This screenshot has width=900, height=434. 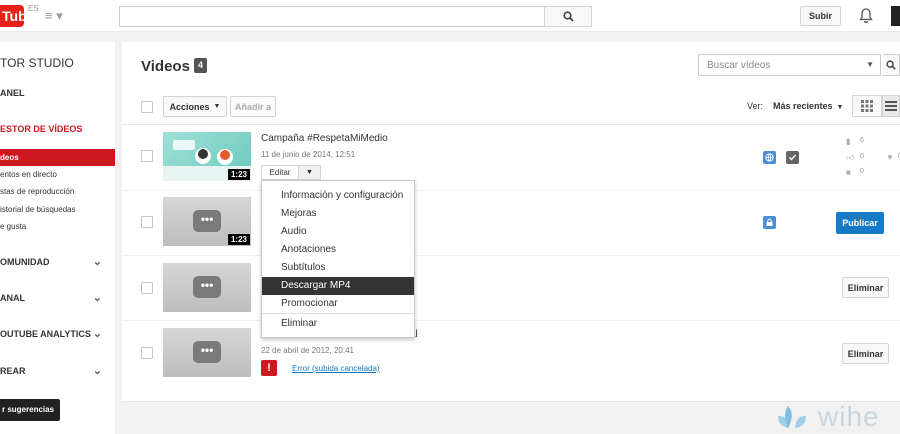 I want to click on avatar, so click(x=895, y=16).